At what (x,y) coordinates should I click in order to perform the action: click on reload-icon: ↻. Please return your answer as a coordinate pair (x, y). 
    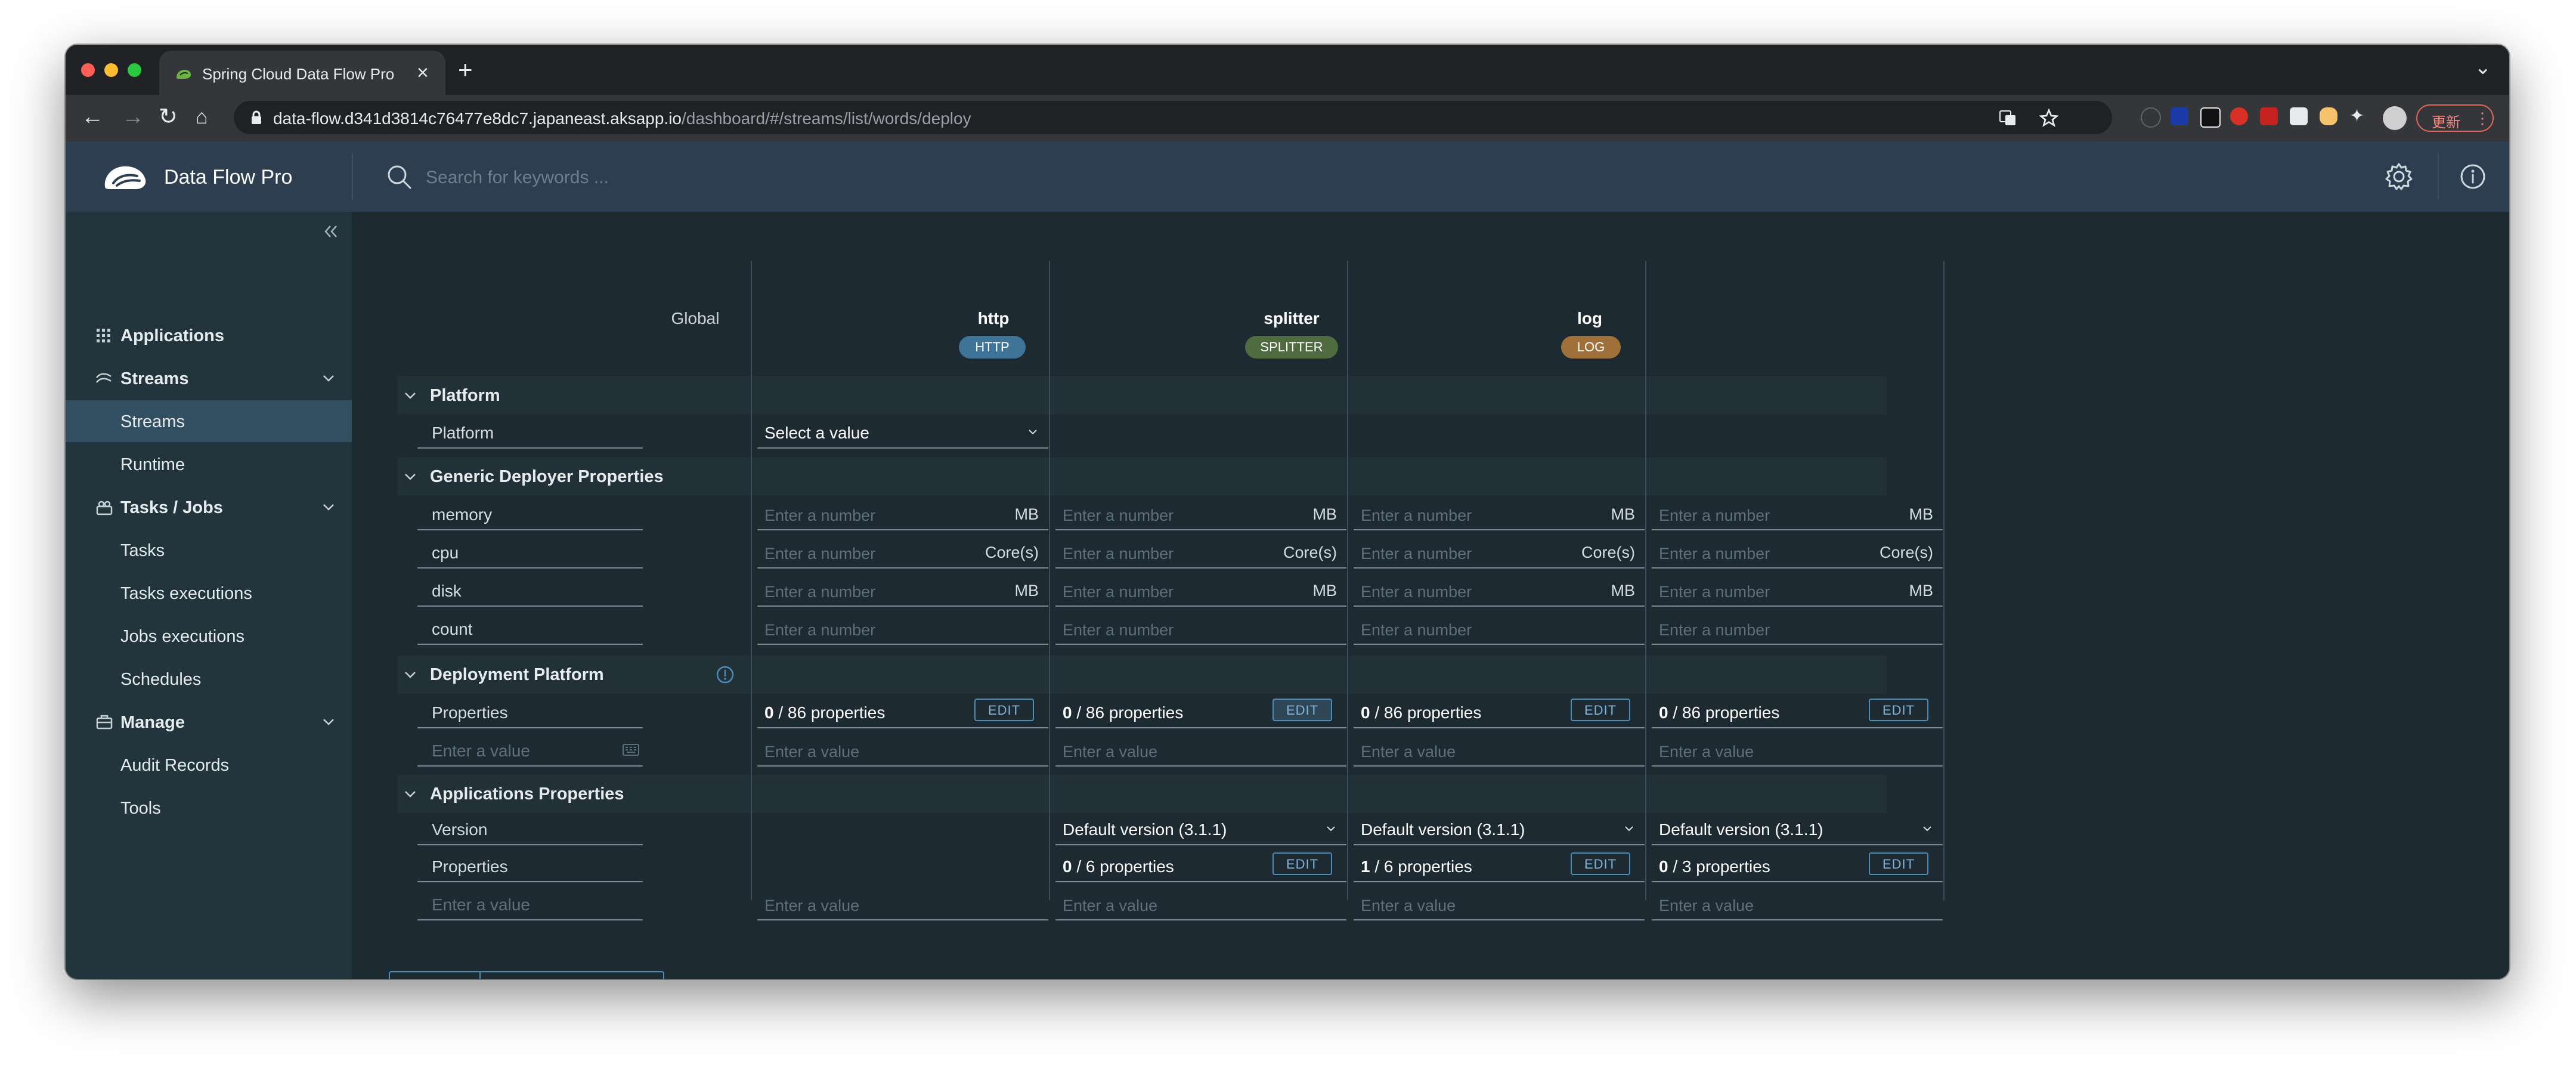
    Looking at the image, I should click on (168, 117).